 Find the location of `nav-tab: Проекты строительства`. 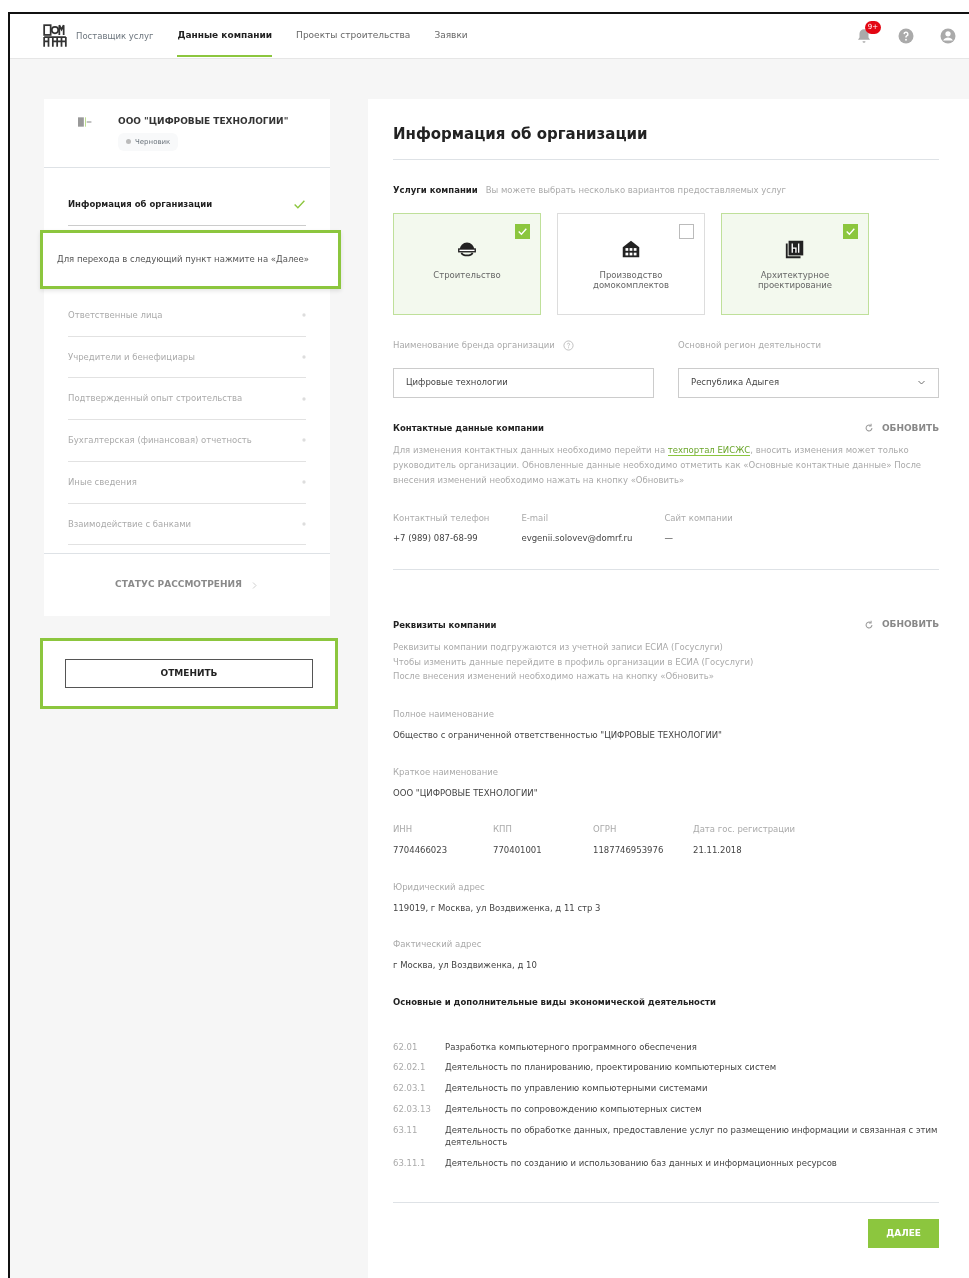

nav-tab: Проекты строительства is located at coordinates (353, 36).